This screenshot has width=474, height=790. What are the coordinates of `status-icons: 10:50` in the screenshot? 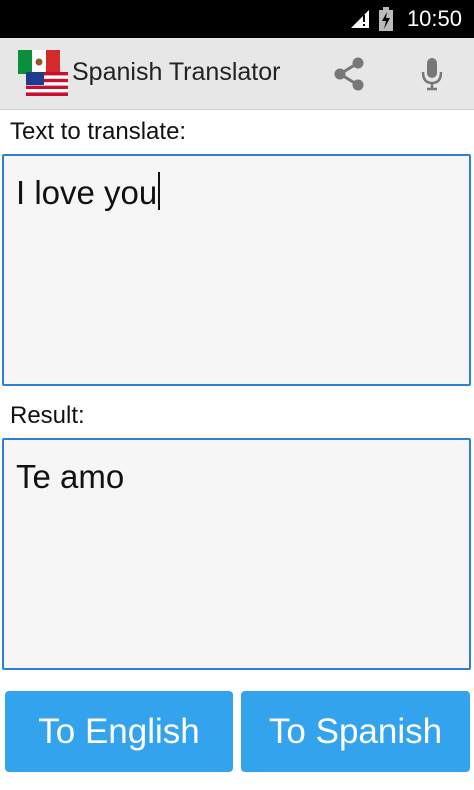 It's located at (405, 19).